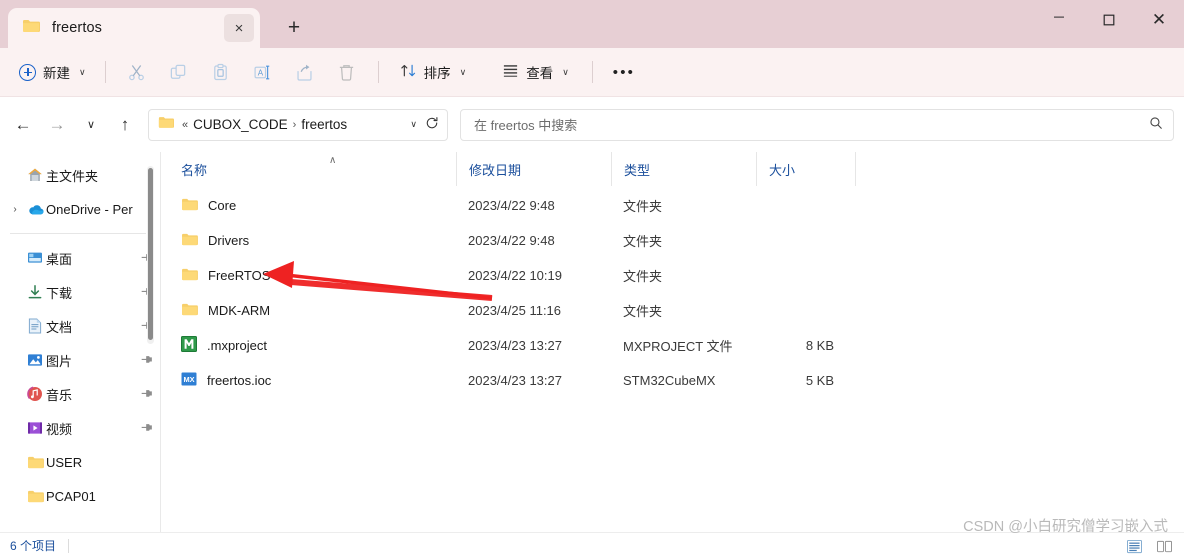 The height and width of the screenshot is (558, 1184). I want to click on minimize-button, so click(1059, 20).